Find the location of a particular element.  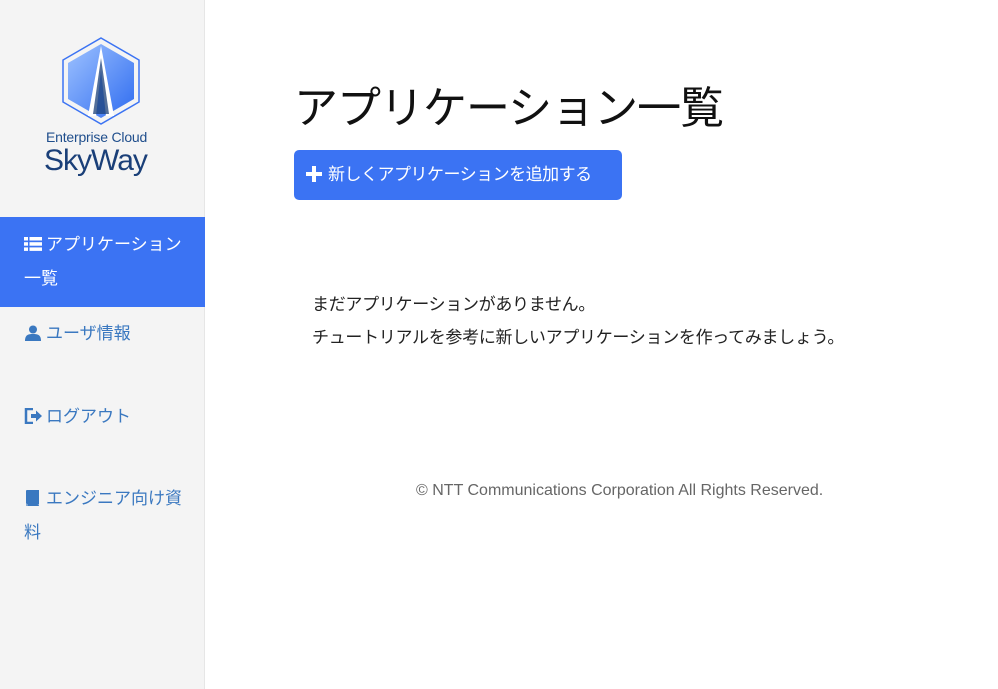

logo-subtitle: Enterprise Cloud is located at coordinates (97, 137).